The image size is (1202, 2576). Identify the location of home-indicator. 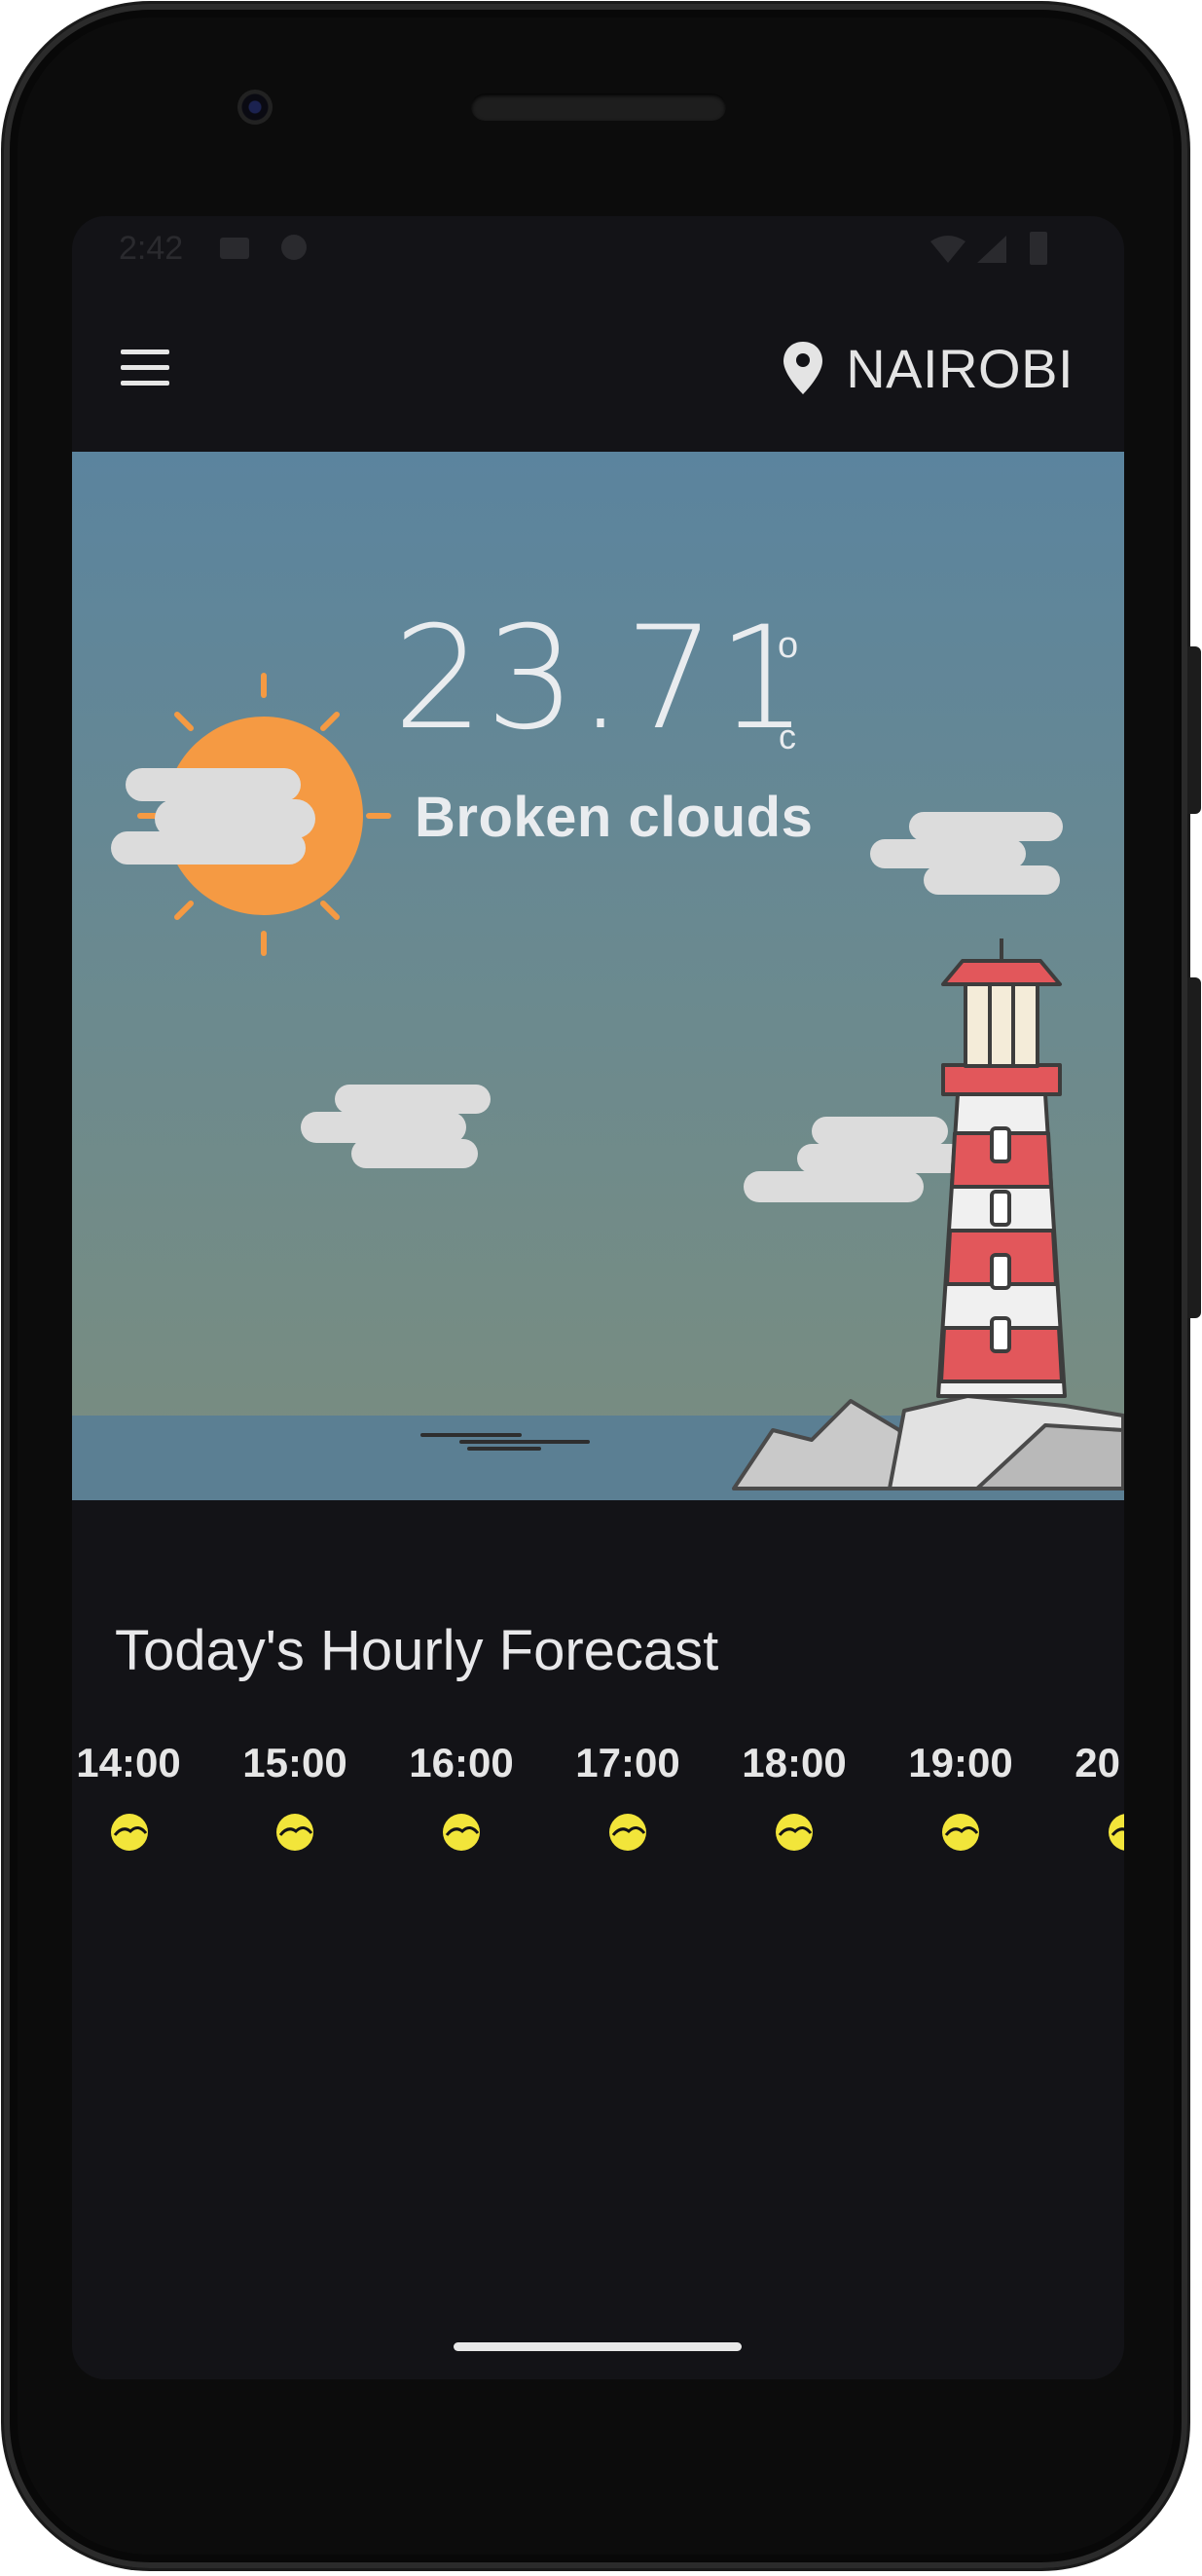
(598, 2346).